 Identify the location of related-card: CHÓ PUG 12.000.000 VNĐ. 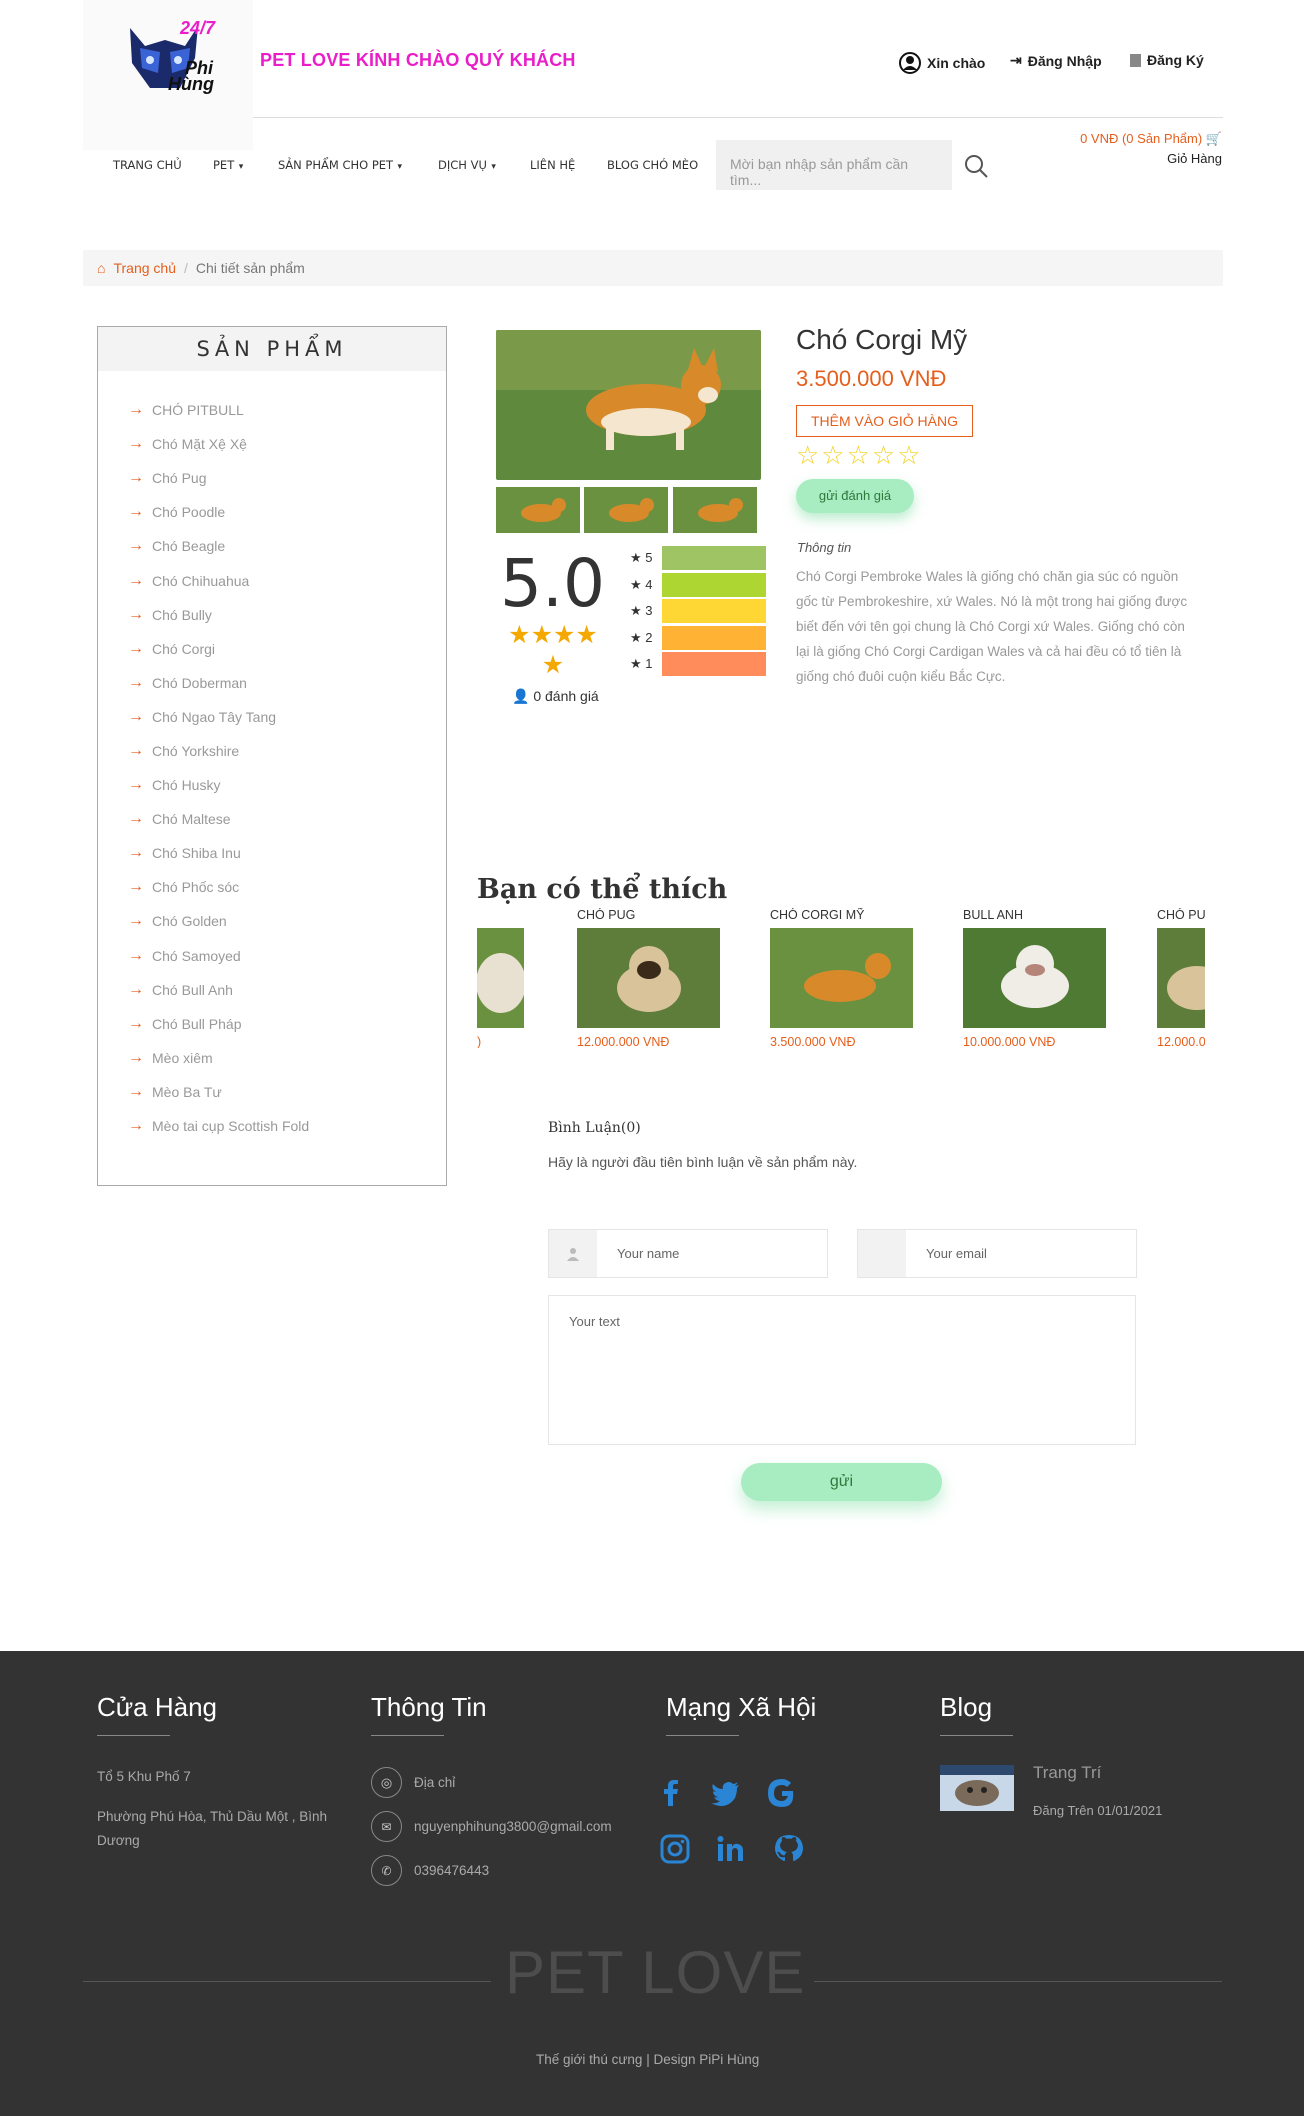
(649, 978).